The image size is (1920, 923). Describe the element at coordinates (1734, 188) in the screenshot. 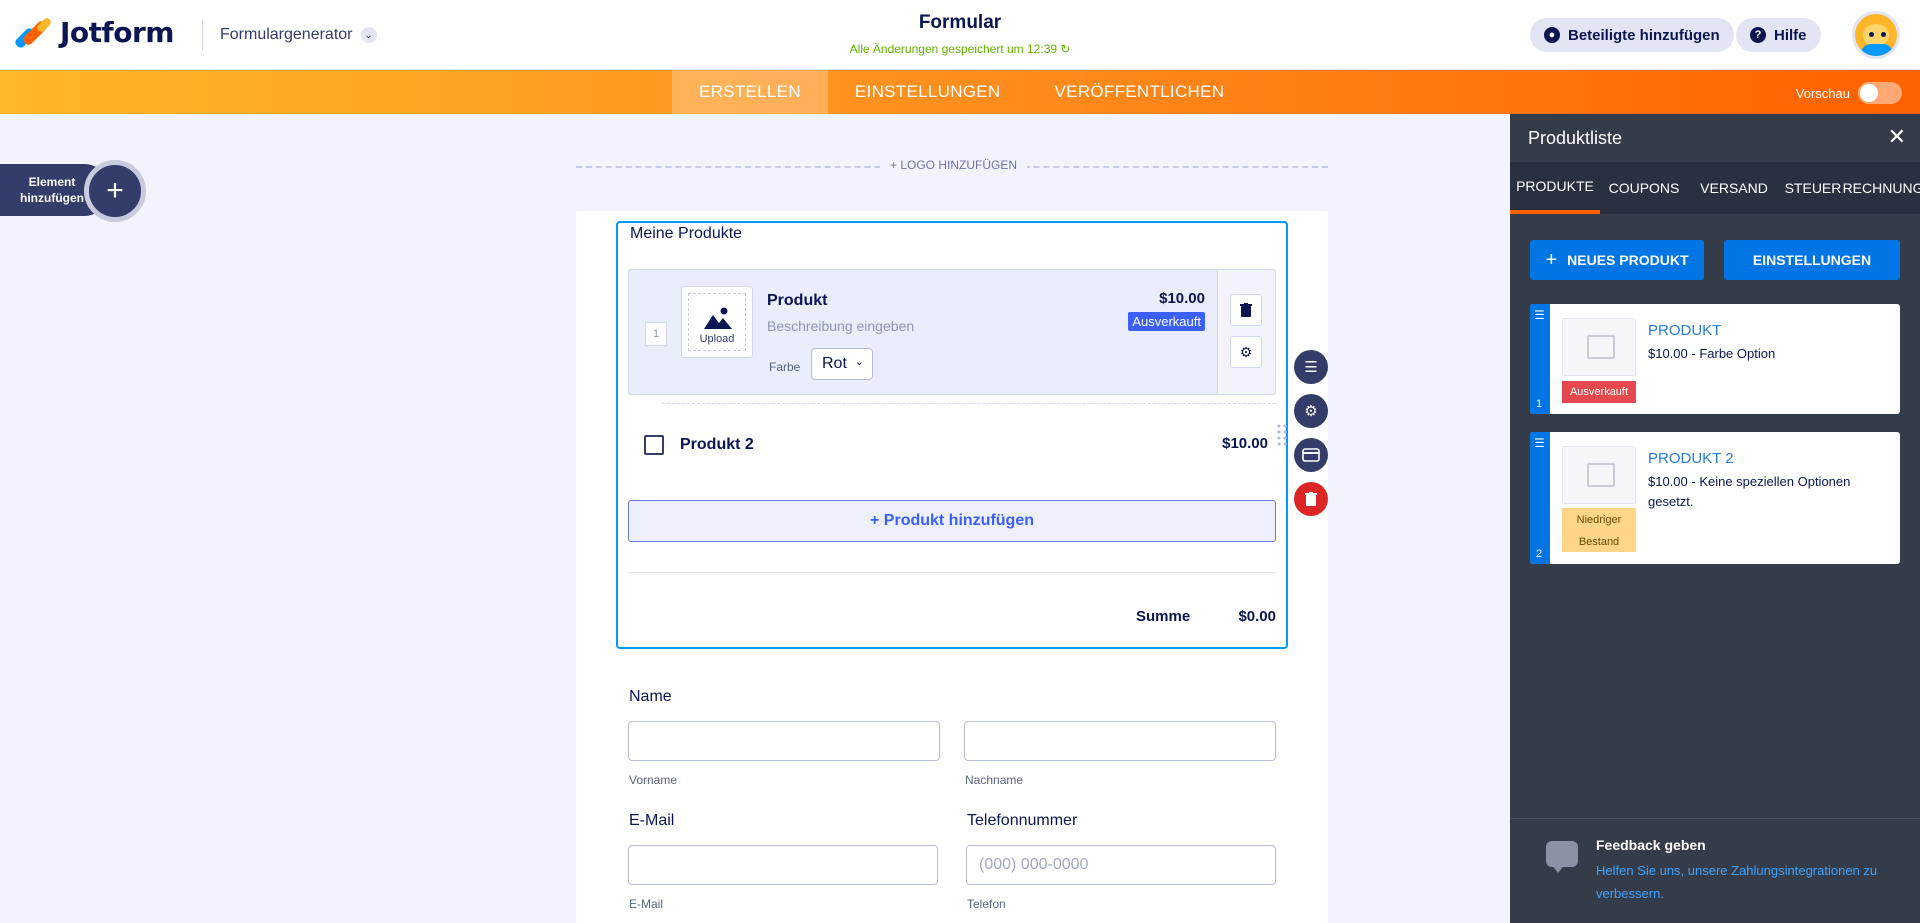

I see `tab-shipping: VERSAND` at that location.